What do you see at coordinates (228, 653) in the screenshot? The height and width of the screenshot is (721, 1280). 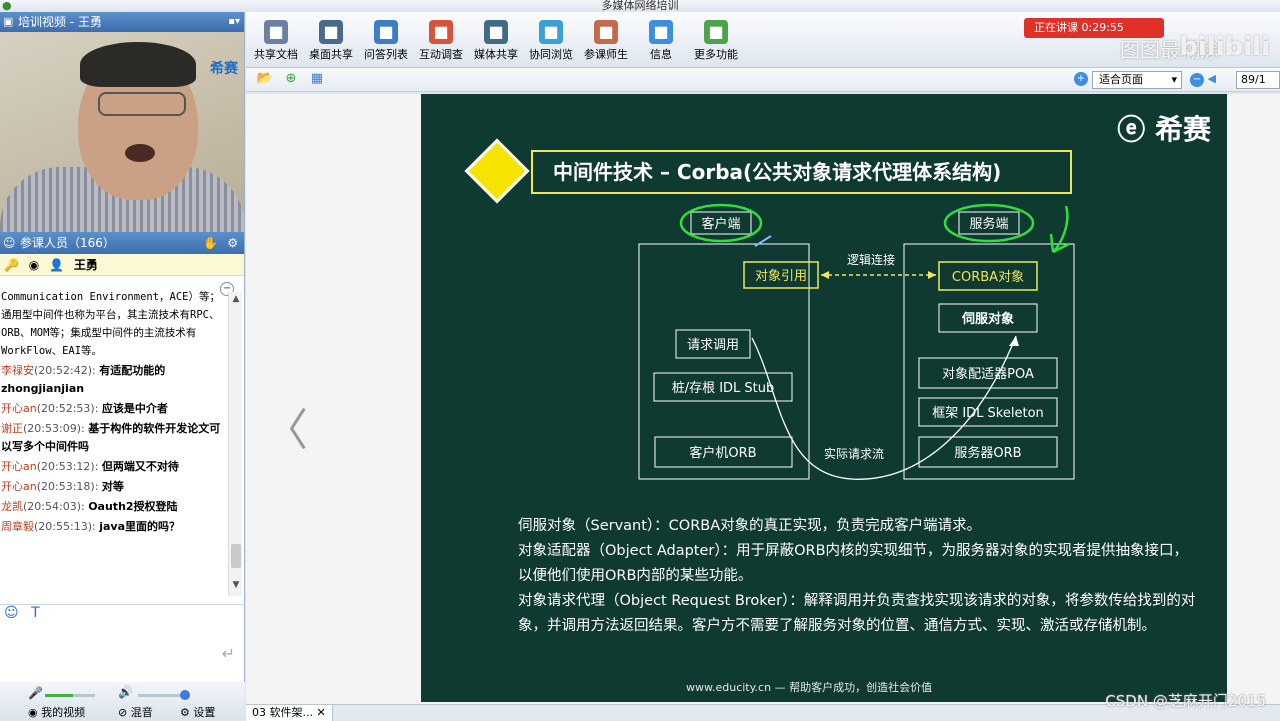 I see `send-icon: ↵` at bounding box center [228, 653].